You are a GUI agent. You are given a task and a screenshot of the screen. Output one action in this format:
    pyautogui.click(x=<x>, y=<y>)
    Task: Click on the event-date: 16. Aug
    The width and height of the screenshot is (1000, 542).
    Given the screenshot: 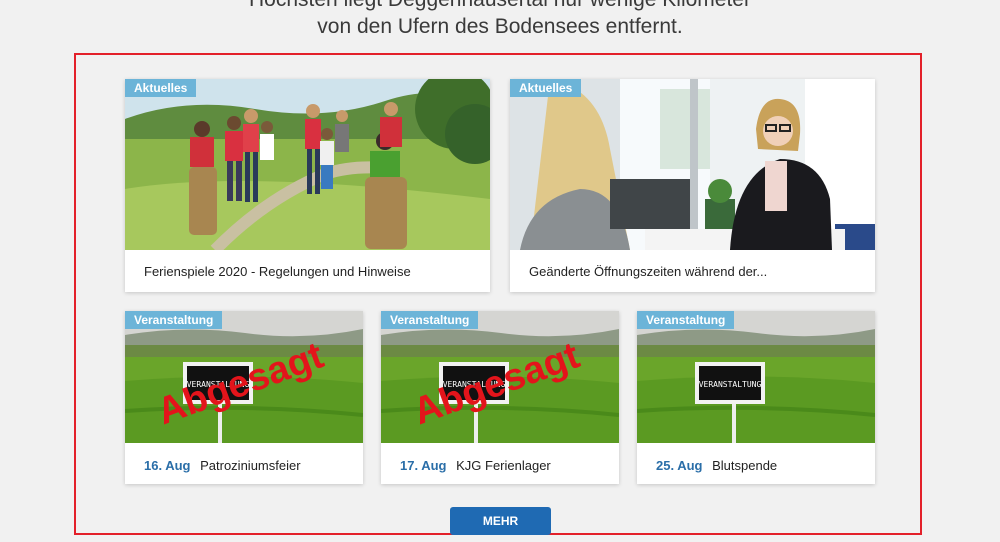 What is the action you would take?
    pyautogui.click(x=167, y=465)
    